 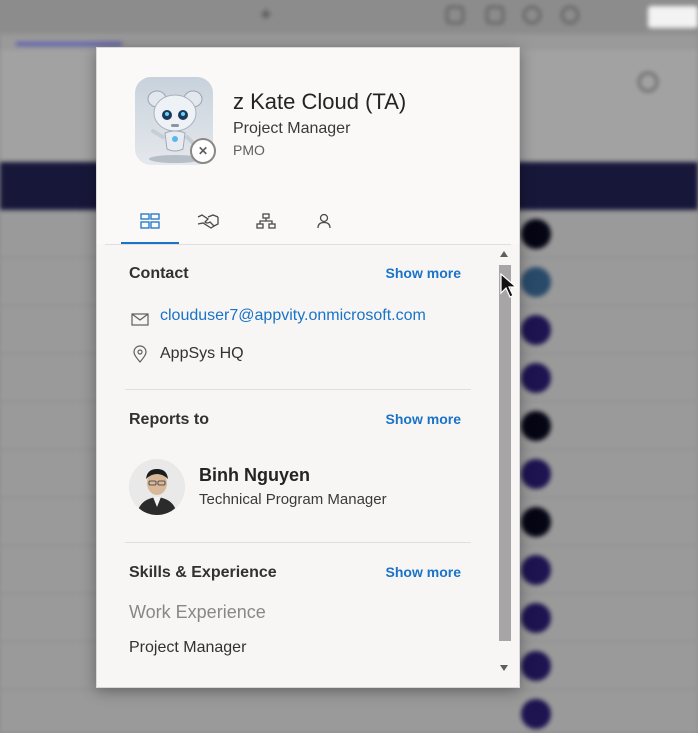 What do you see at coordinates (349, 17) in the screenshot?
I see `background-top-bar: +` at bounding box center [349, 17].